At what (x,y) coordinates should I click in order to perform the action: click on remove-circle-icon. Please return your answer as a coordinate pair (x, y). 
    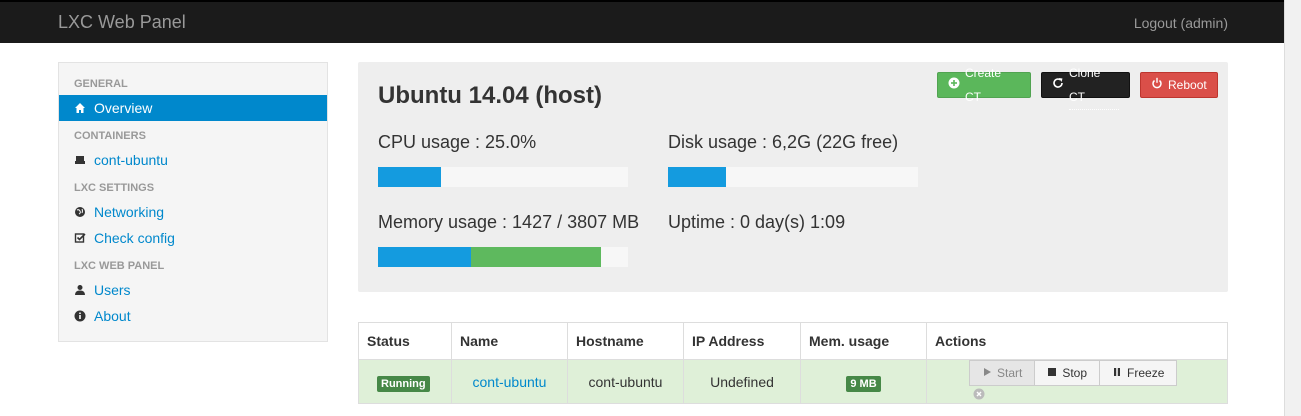
    Looking at the image, I should click on (979, 395).